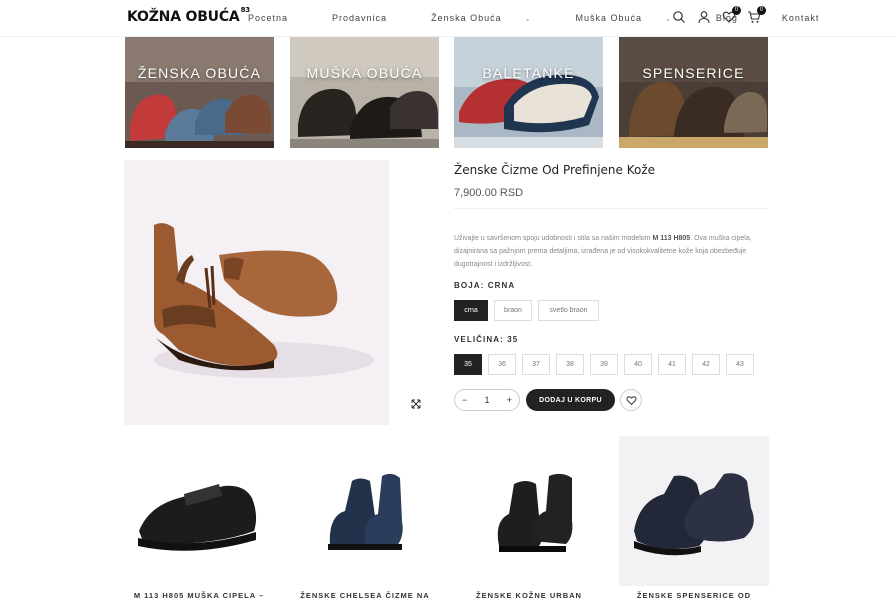  Describe the element at coordinates (489, 193) in the screenshot. I see `product-price: 7,900.00 RSD` at that location.